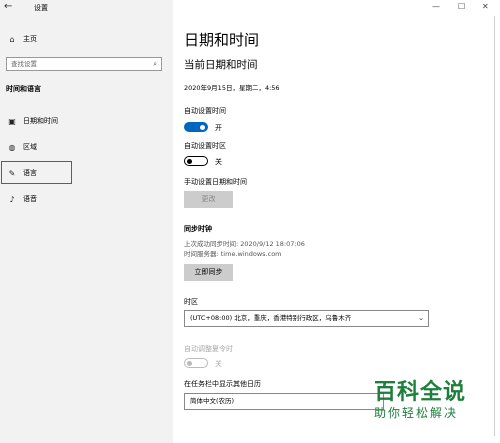 The image size is (500, 443). I want to click on microphone-icon: ♪, so click(12, 199).